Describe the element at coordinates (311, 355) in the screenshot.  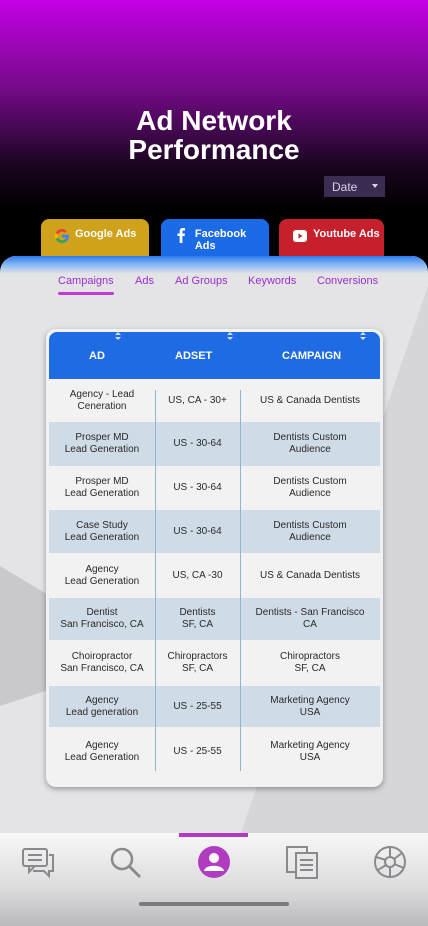
I see `column-header-campaign: CAMPAIGN` at that location.